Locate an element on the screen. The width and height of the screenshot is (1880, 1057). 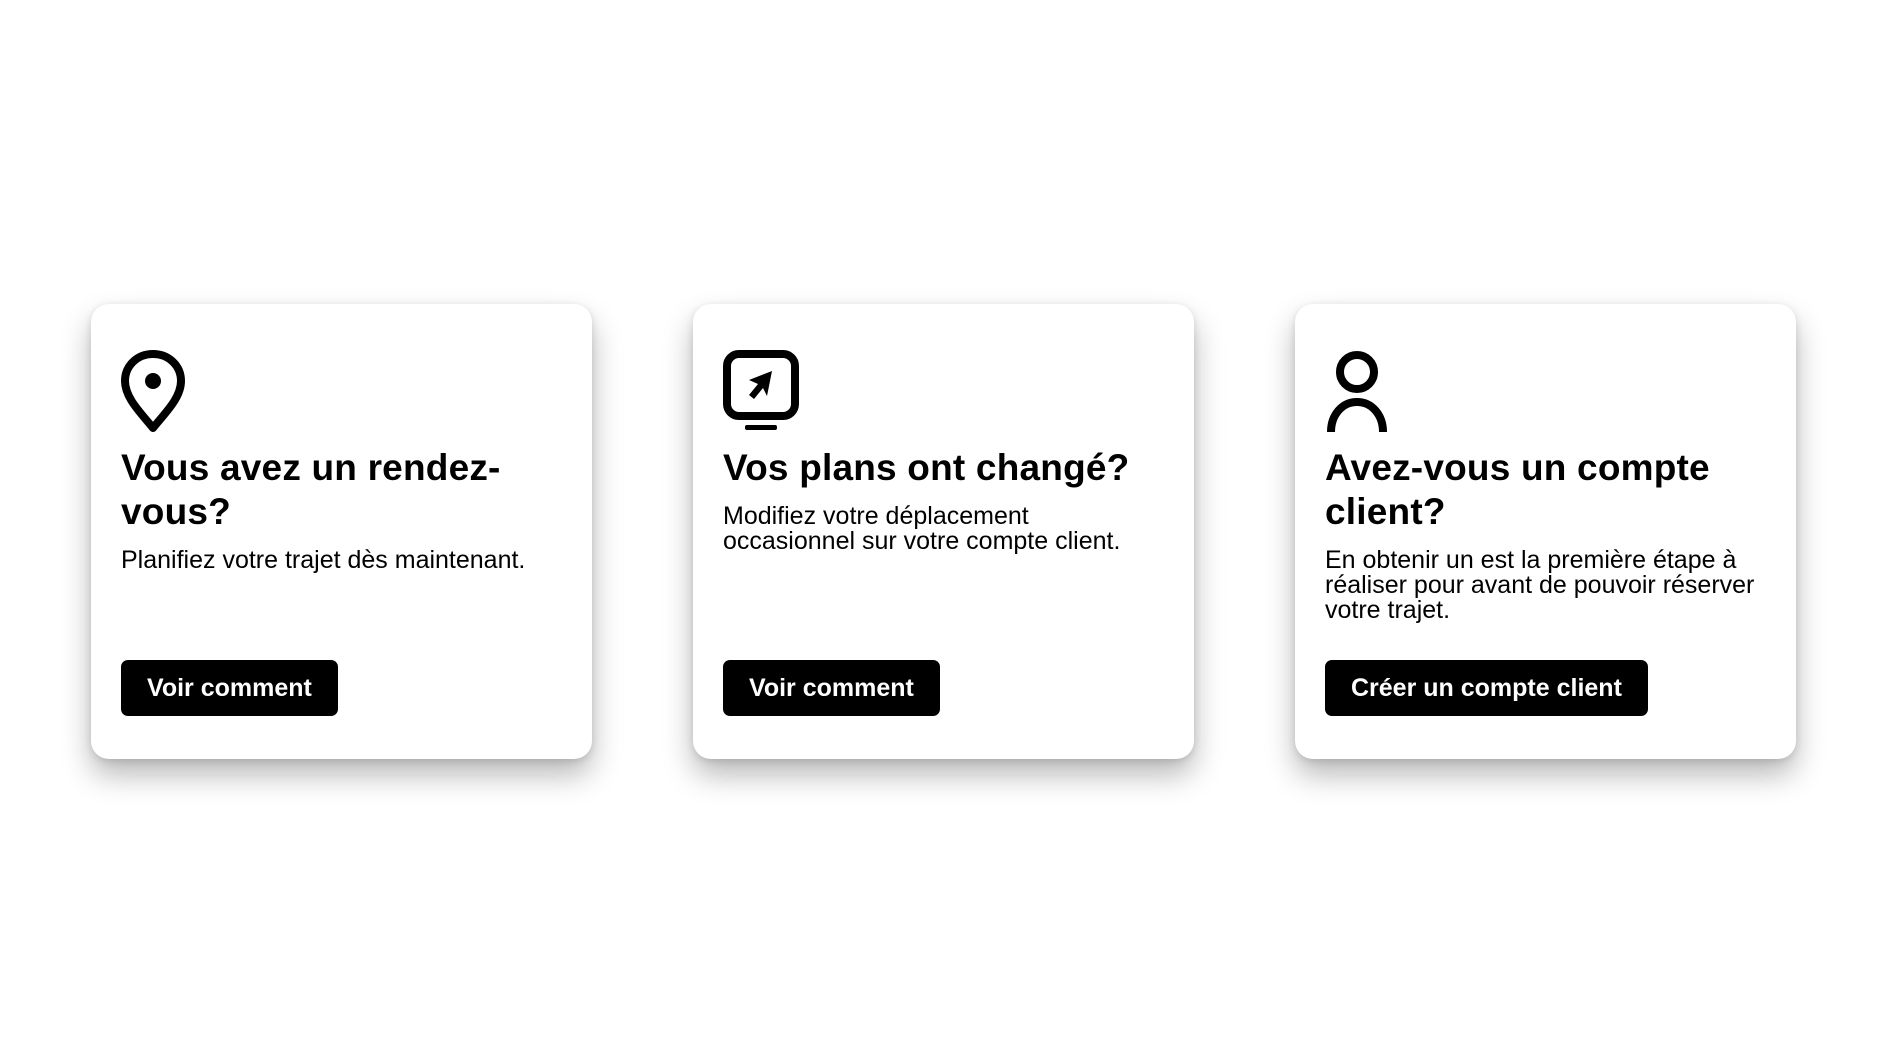
card-description: Planifiez votre trajet dès maintenant. is located at coordinates (323, 560).